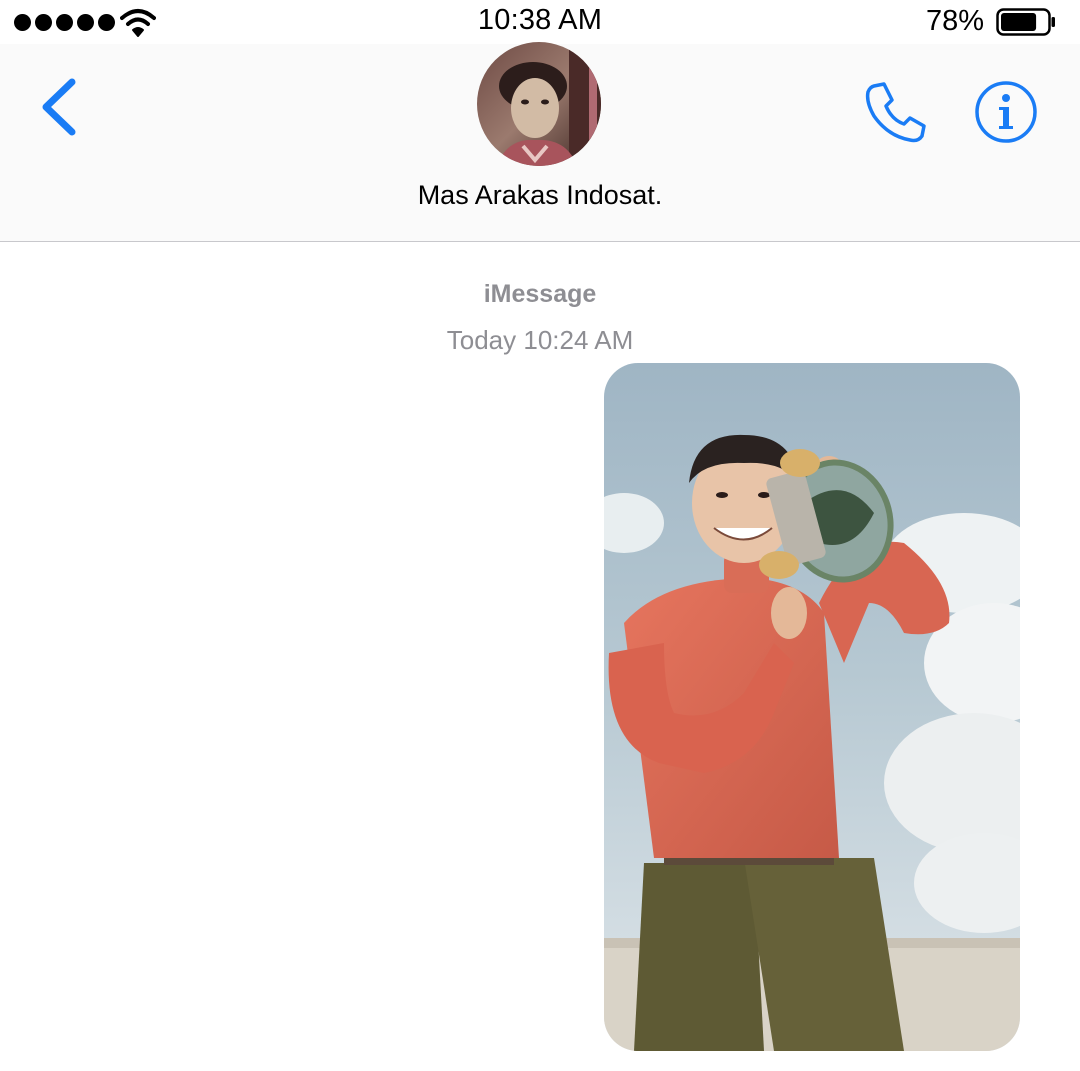 This screenshot has height=1071, width=1080. I want to click on call-button, so click(896, 112).